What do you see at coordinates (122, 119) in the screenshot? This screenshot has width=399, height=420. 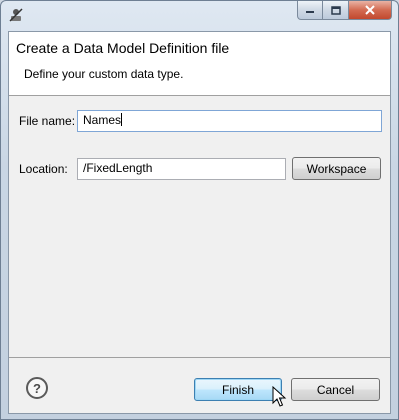 I see `text-caret` at bounding box center [122, 119].